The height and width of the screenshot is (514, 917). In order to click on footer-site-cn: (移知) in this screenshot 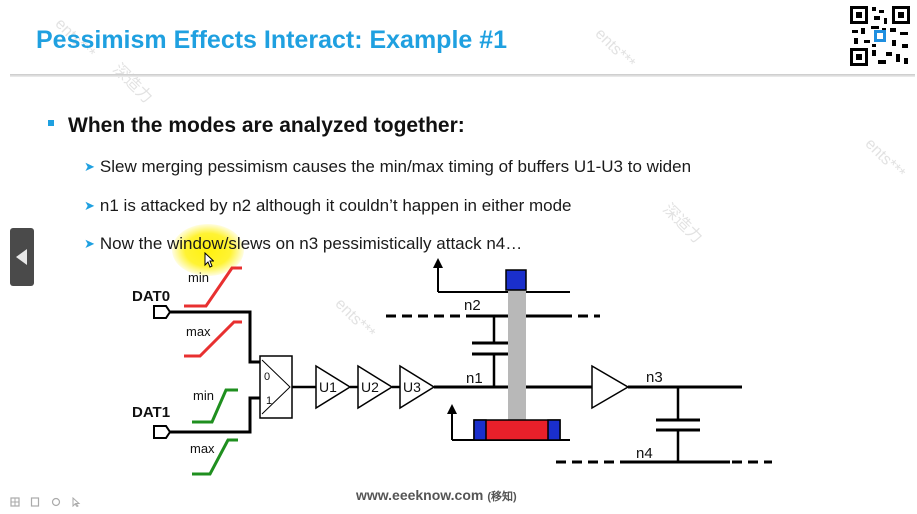, I will do `click(502, 497)`.